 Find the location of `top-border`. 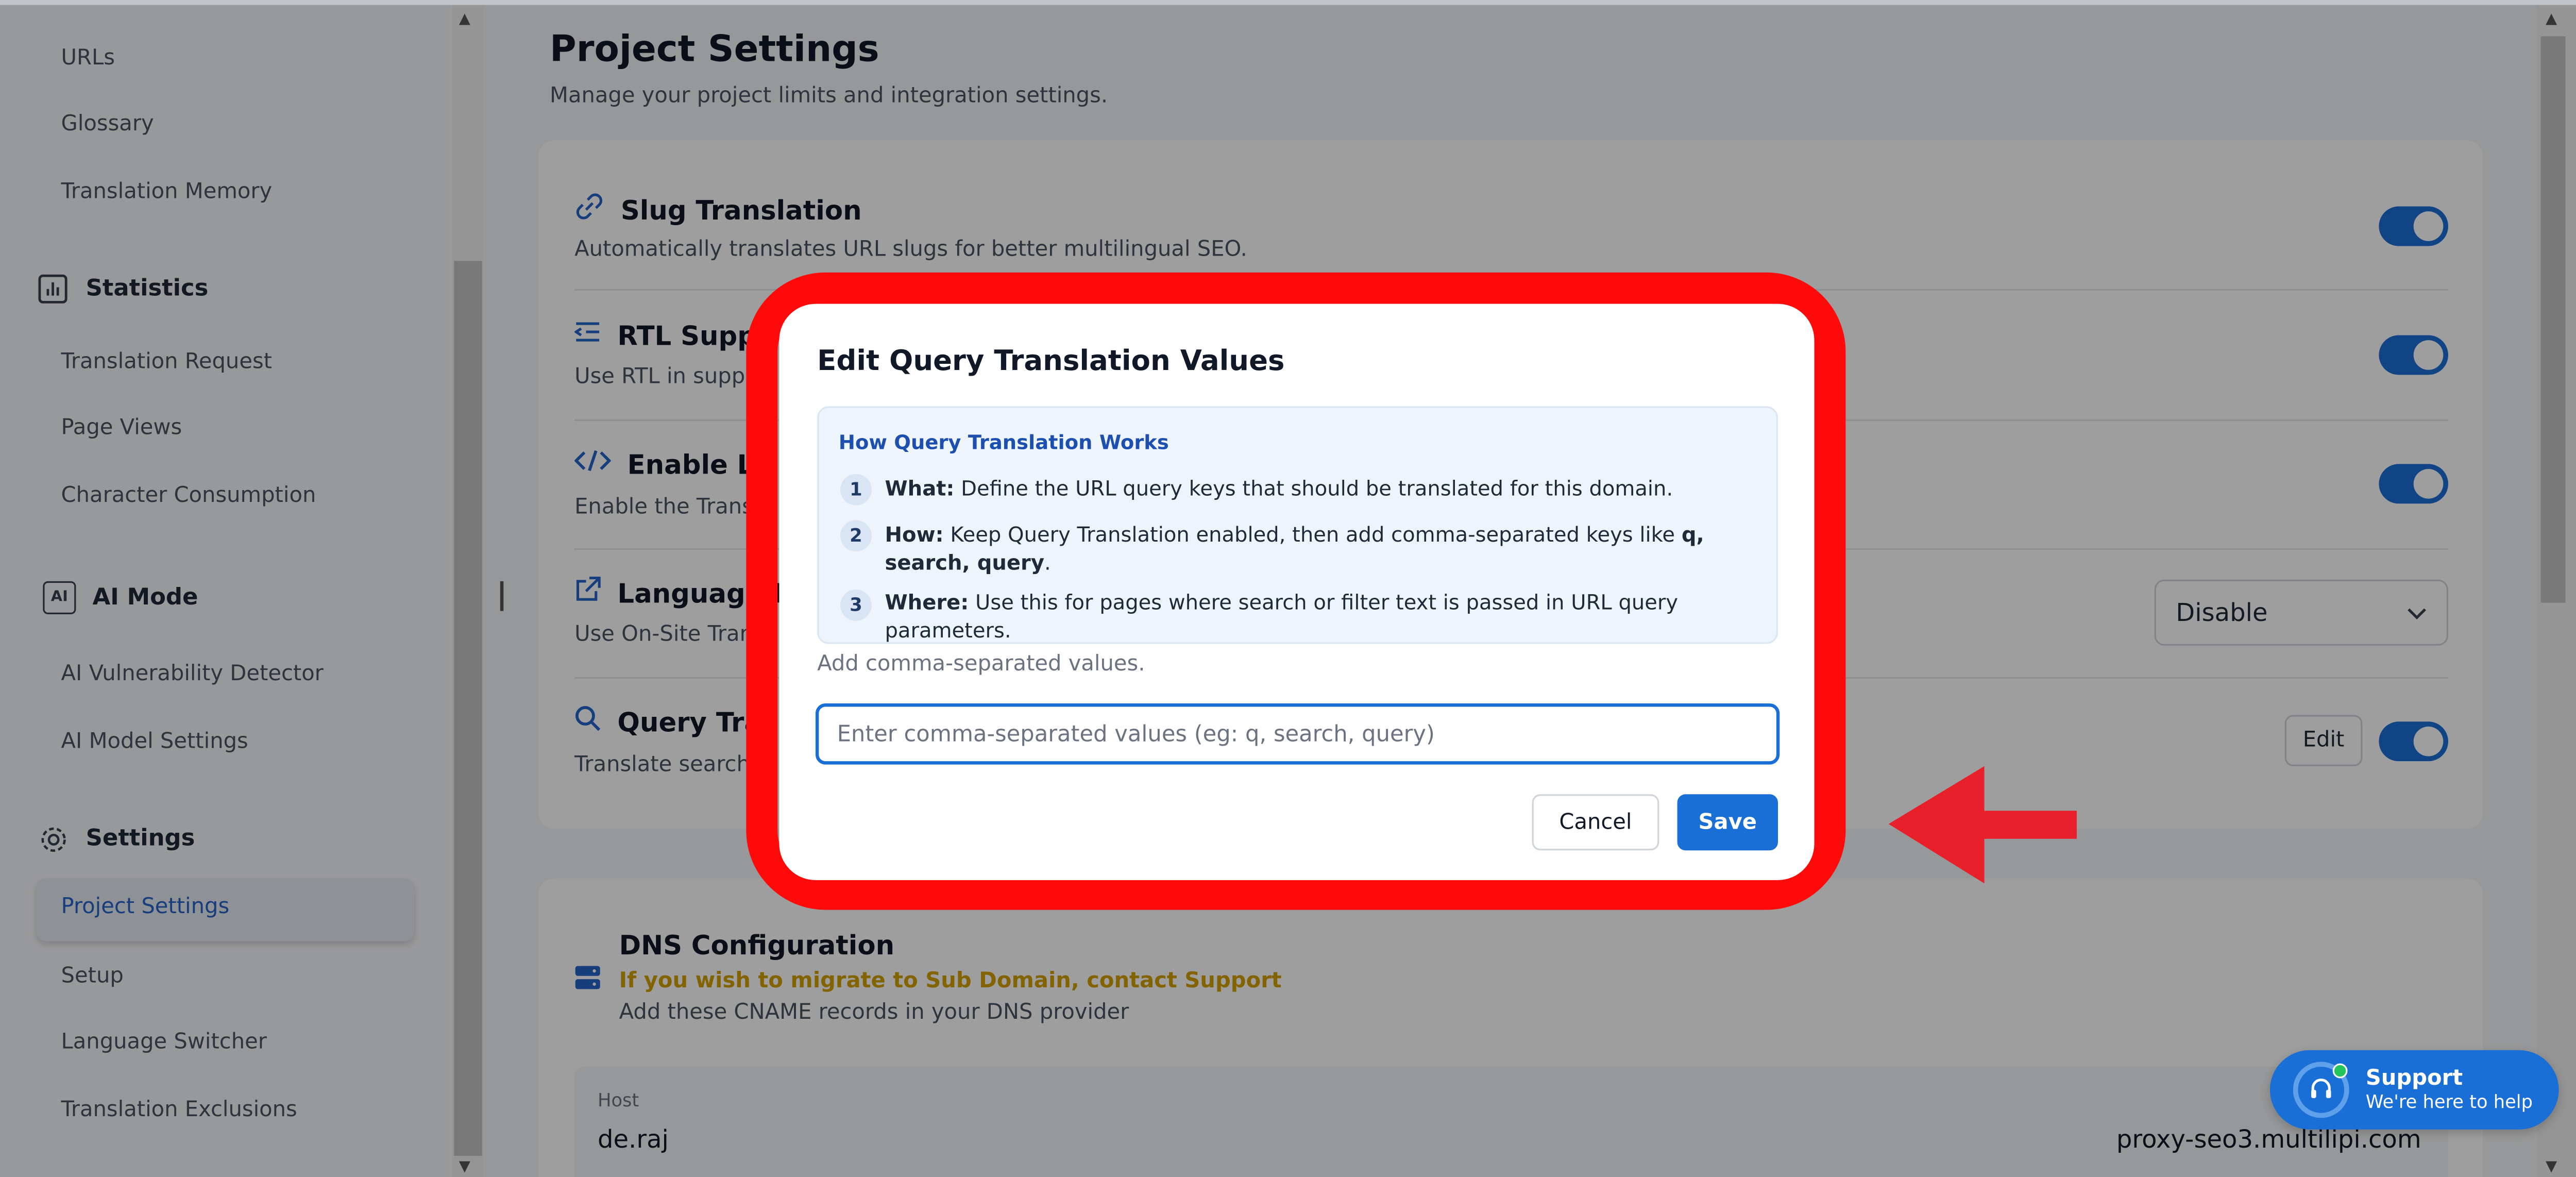

top-border is located at coordinates (1288, 2).